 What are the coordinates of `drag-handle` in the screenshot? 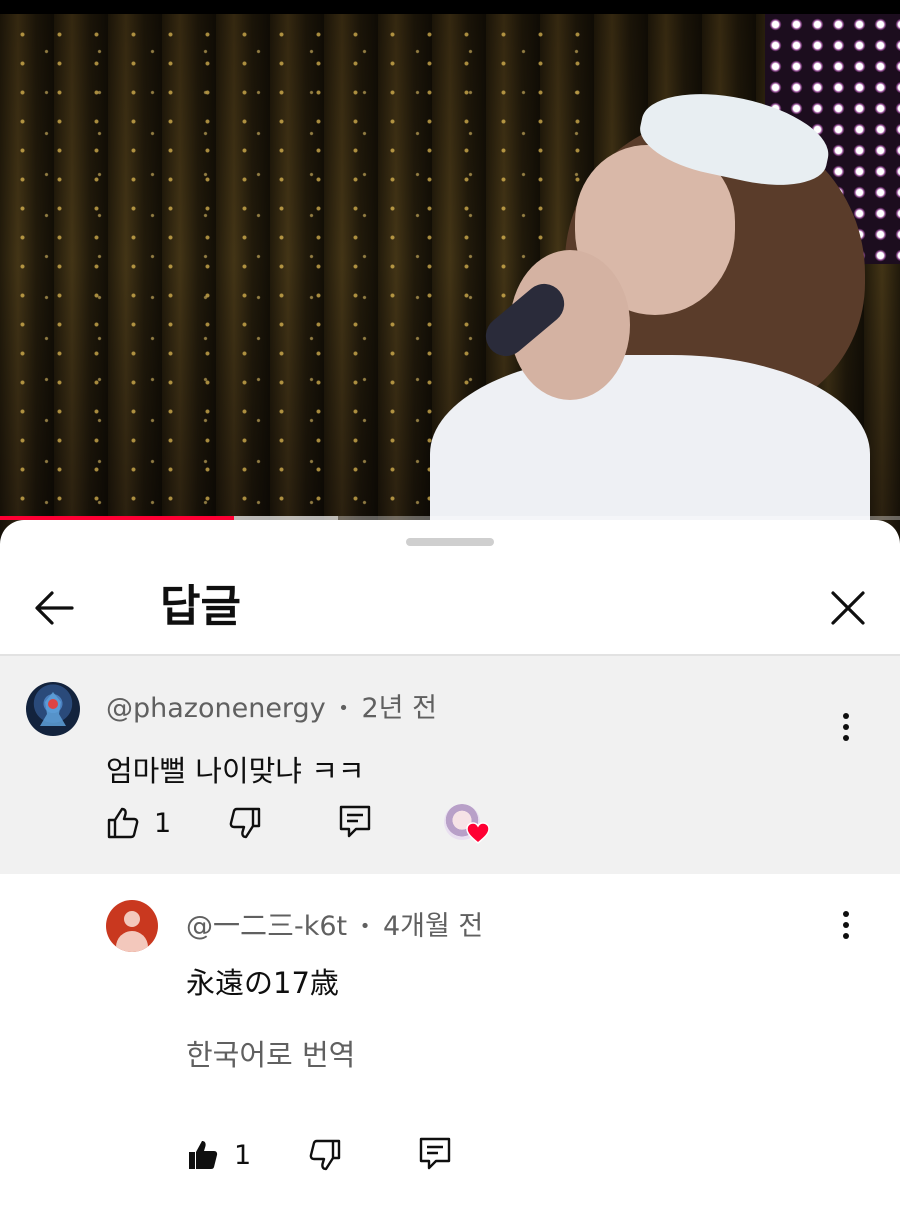 It's located at (450, 542).